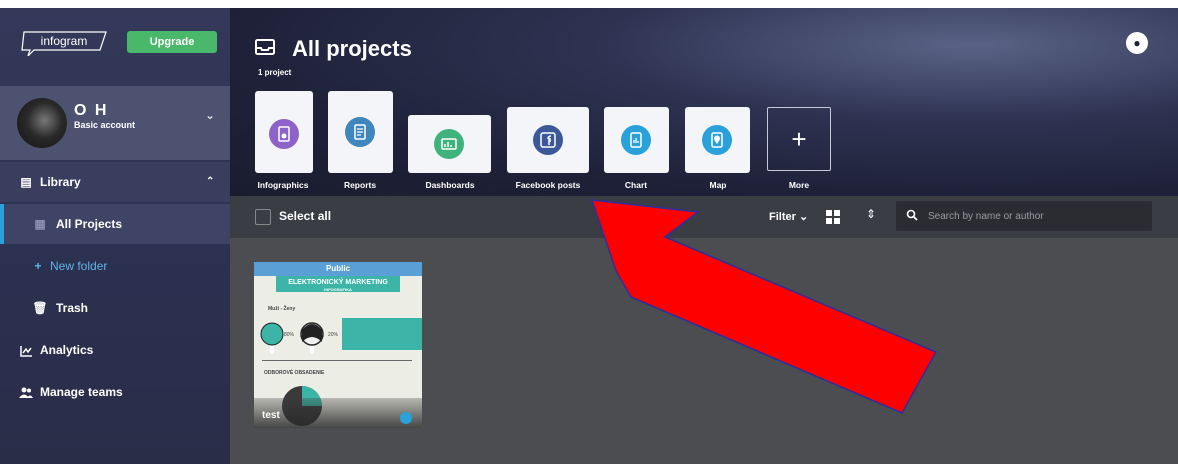 This screenshot has height=464, width=1178. What do you see at coordinates (26, 182) in the screenshot?
I see `inbox-icon: ▤` at bounding box center [26, 182].